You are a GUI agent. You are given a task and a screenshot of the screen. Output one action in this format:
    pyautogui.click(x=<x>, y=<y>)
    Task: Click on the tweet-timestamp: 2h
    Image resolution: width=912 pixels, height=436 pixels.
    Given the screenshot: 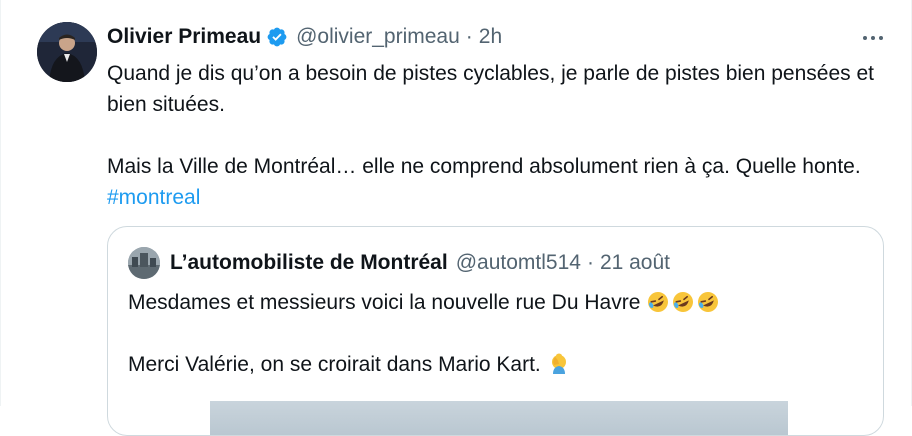 What is the action you would take?
    pyautogui.click(x=490, y=37)
    